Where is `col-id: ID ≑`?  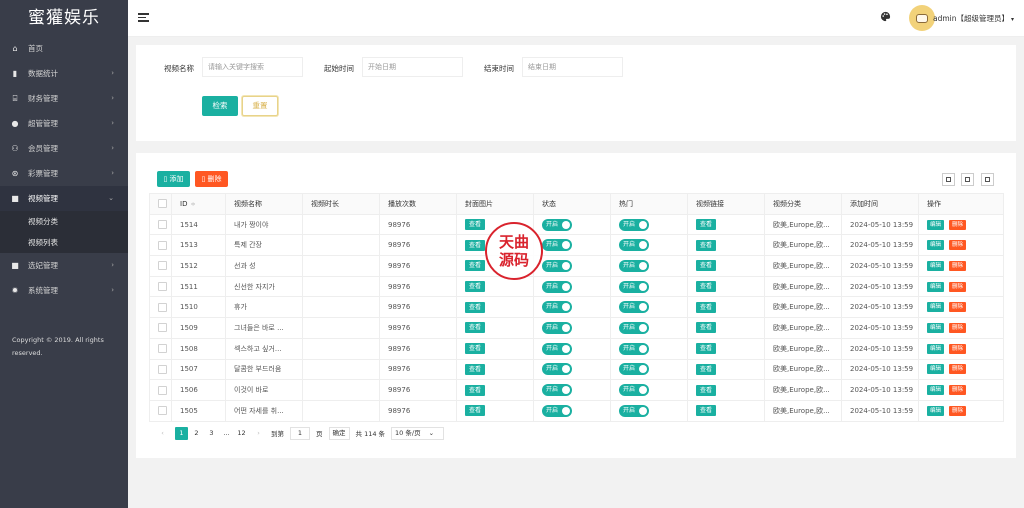 col-id: ID ≑ is located at coordinates (198, 204).